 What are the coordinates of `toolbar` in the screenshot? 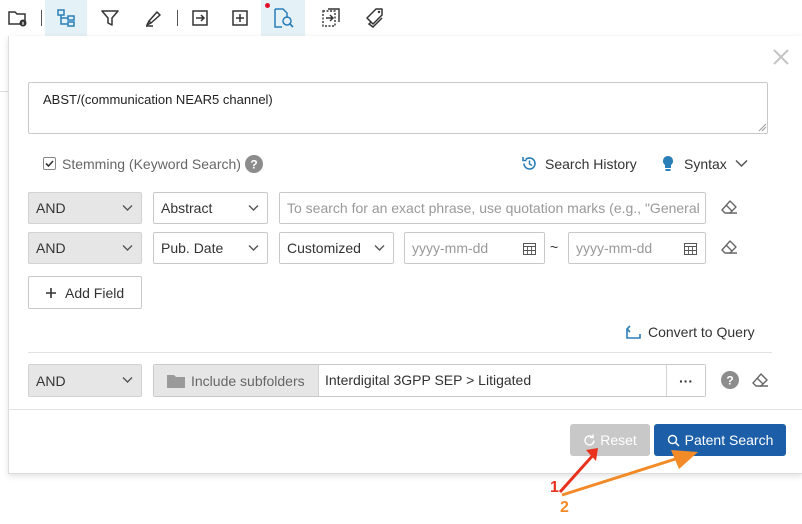 It's located at (401, 18).